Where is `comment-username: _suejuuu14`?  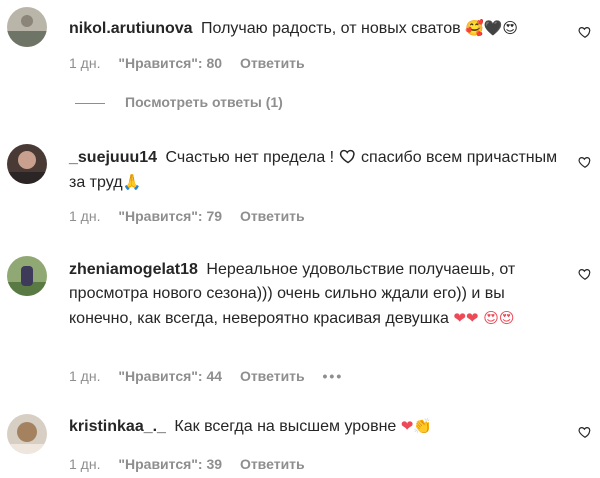
comment-username: _suejuuu14 is located at coordinates (113, 157).